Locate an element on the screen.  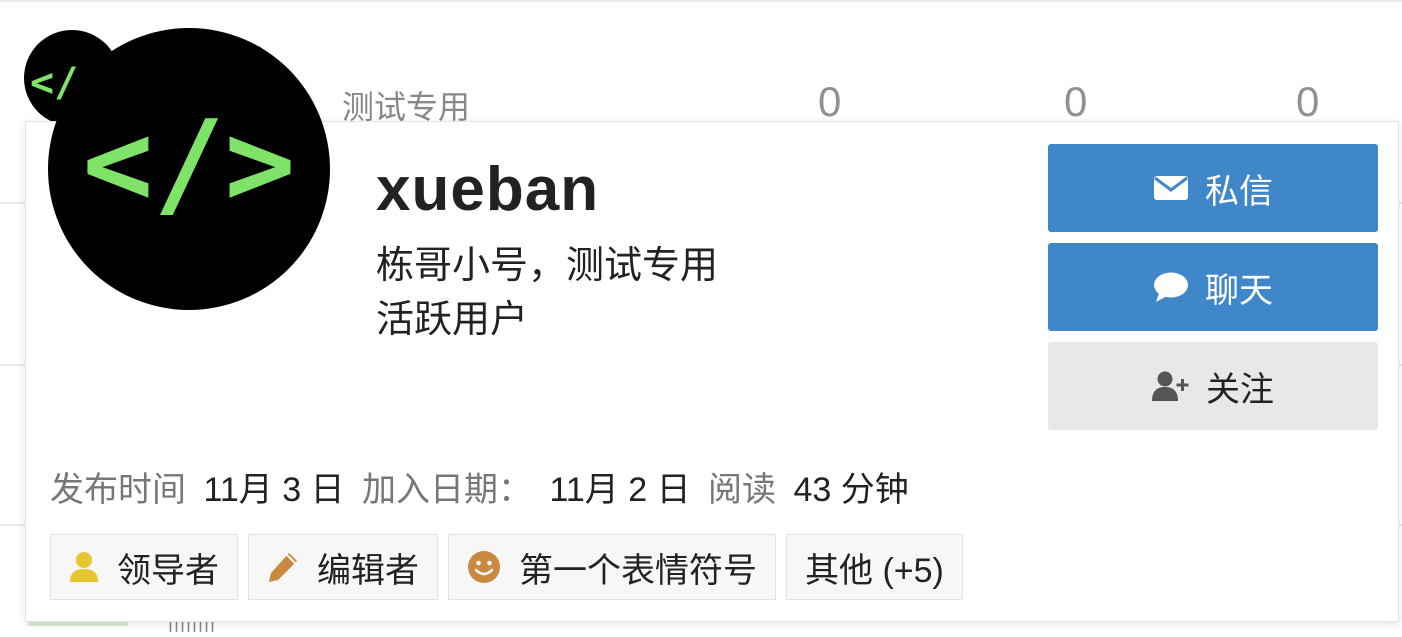
read-label: 阅读 is located at coordinates (742, 490).